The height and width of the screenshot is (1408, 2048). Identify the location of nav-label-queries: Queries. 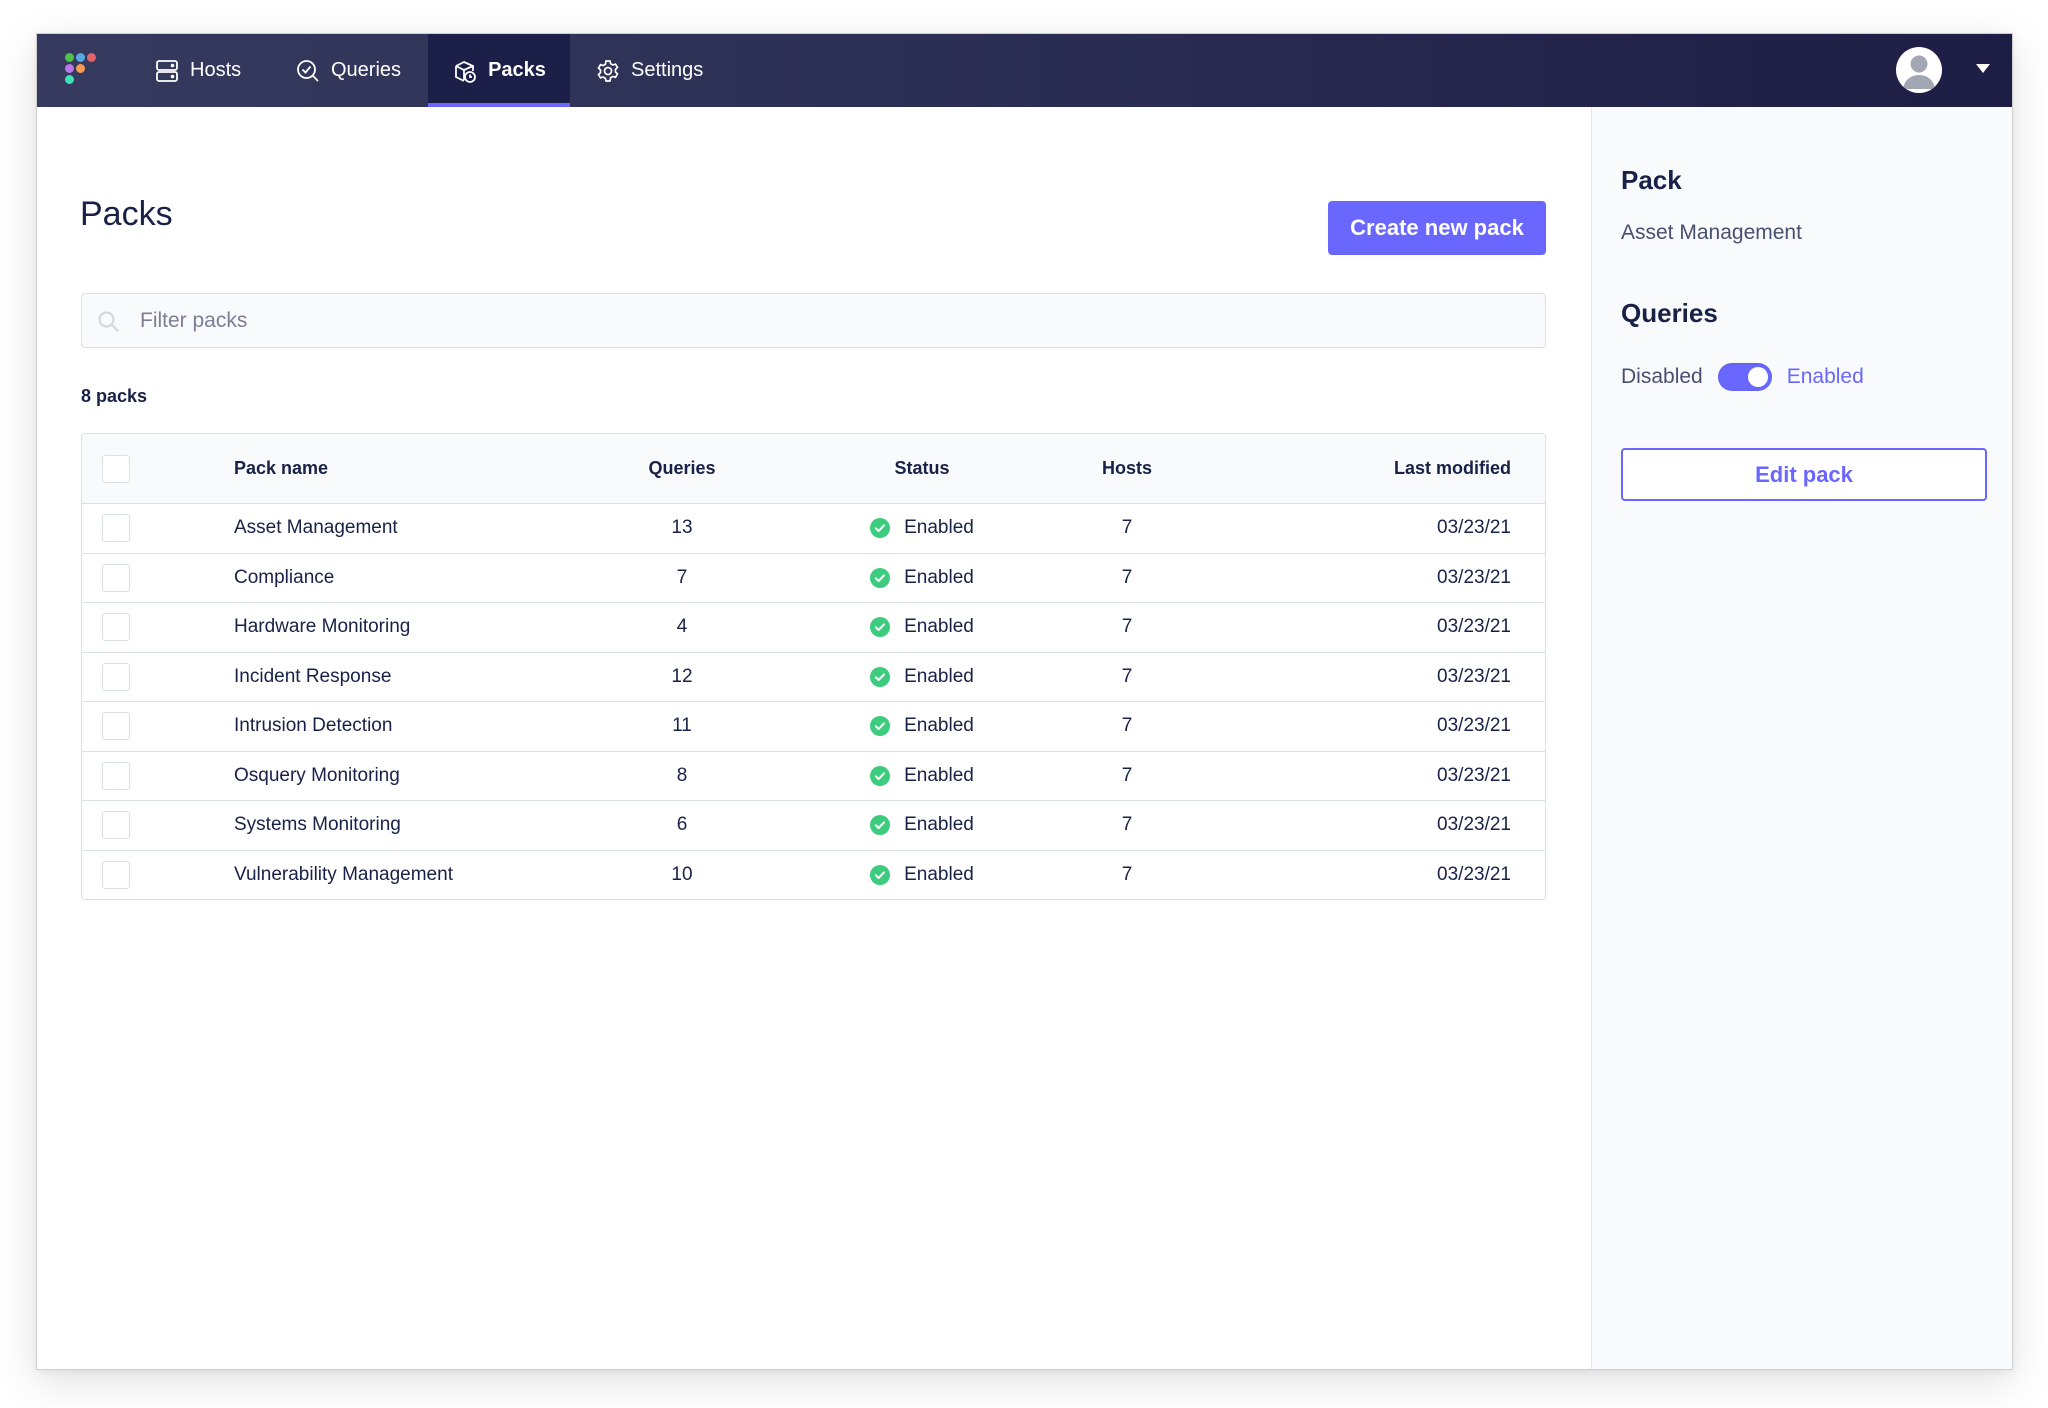
(366, 70).